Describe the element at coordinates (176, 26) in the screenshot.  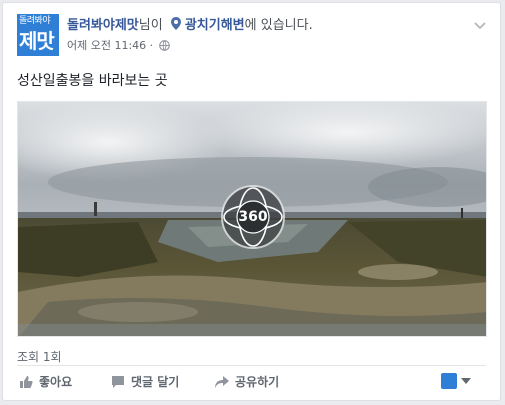
I see `location-pin-icon` at that location.